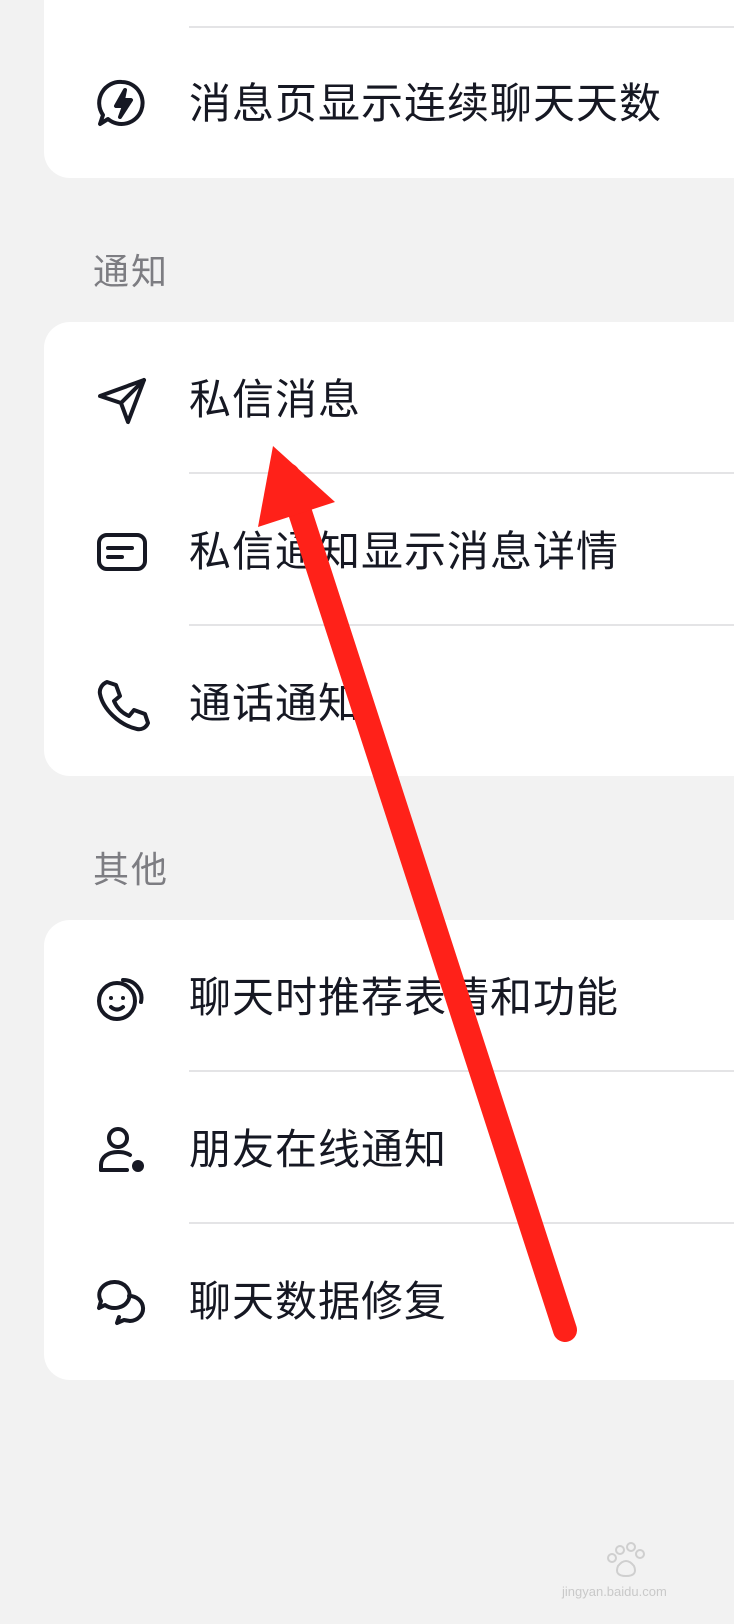 The height and width of the screenshot is (1624, 734). What do you see at coordinates (626, 1560) in the screenshot?
I see `baidu-jingyan-logo` at bounding box center [626, 1560].